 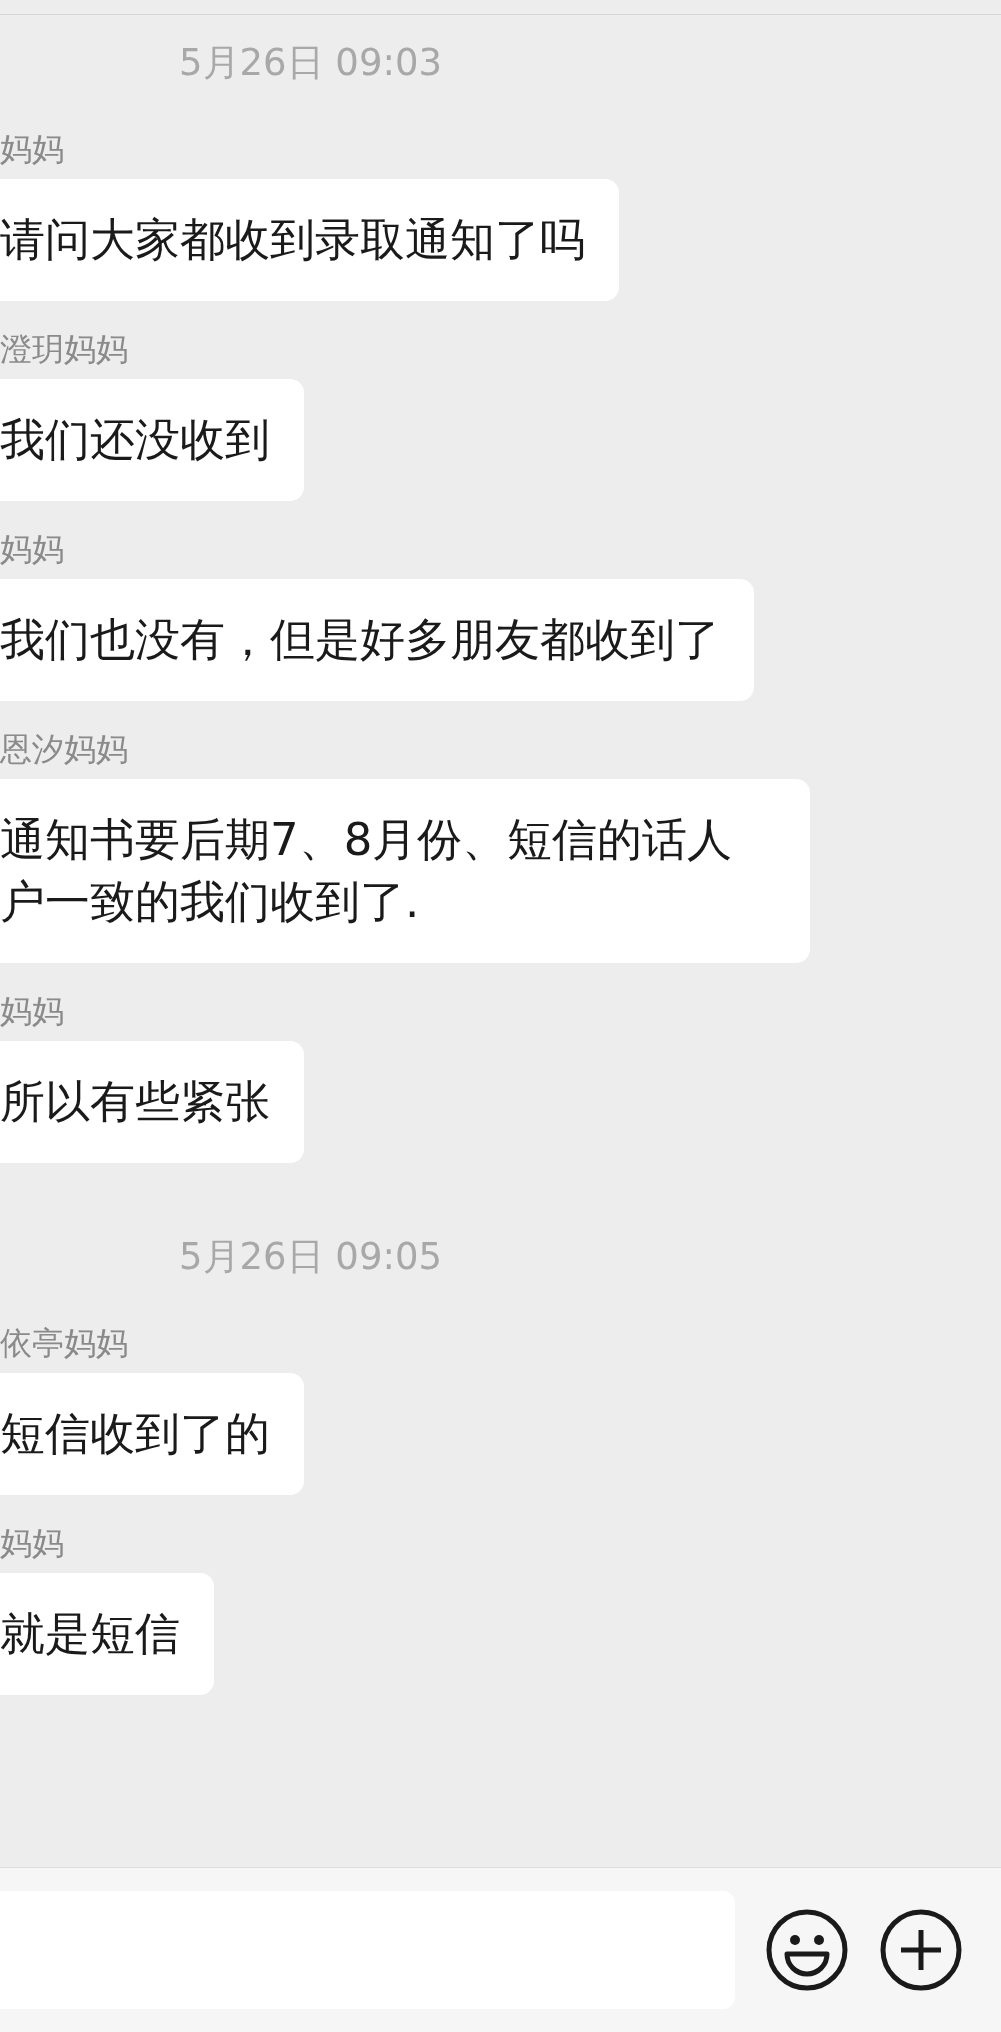 What do you see at coordinates (107, 1634) in the screenshot?
I see `message-bubble: 就是短信` at bounding box center [107, 1634].